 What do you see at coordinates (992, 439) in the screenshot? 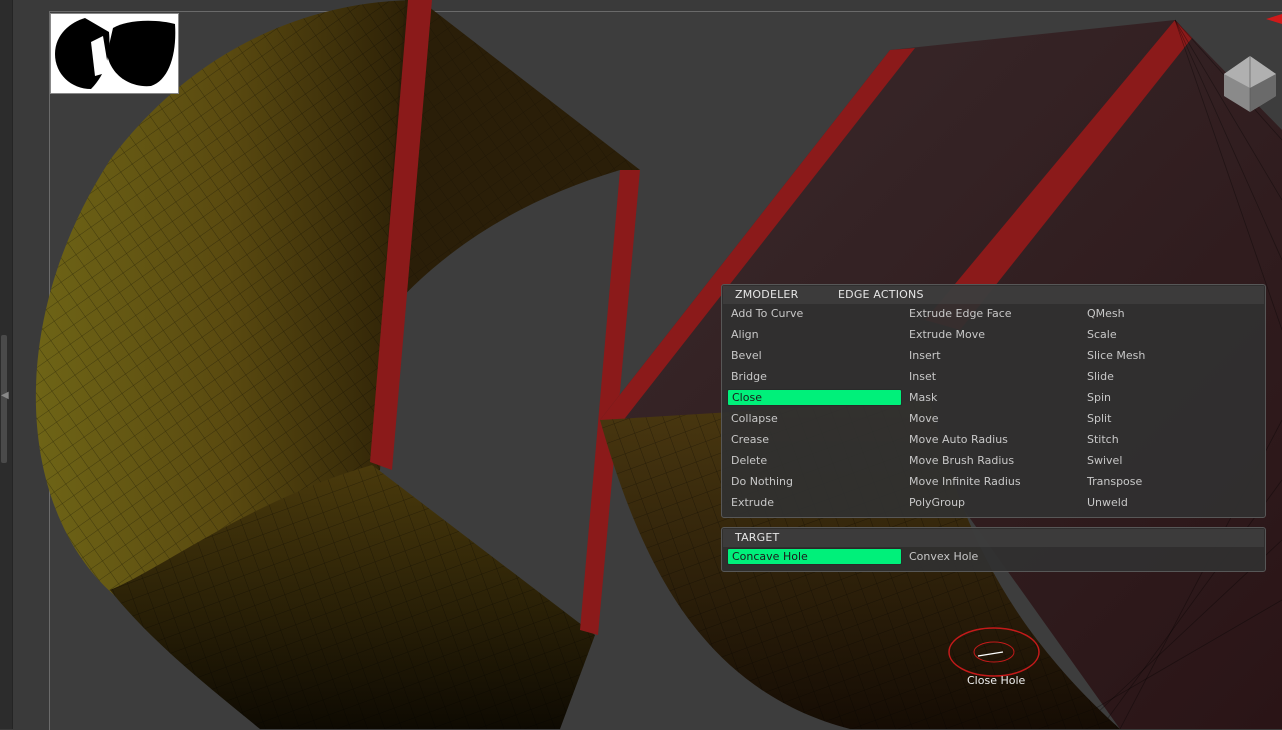
I see `action-move-auto-radius: Move Auto Radius` at bounding box center [992, 439].